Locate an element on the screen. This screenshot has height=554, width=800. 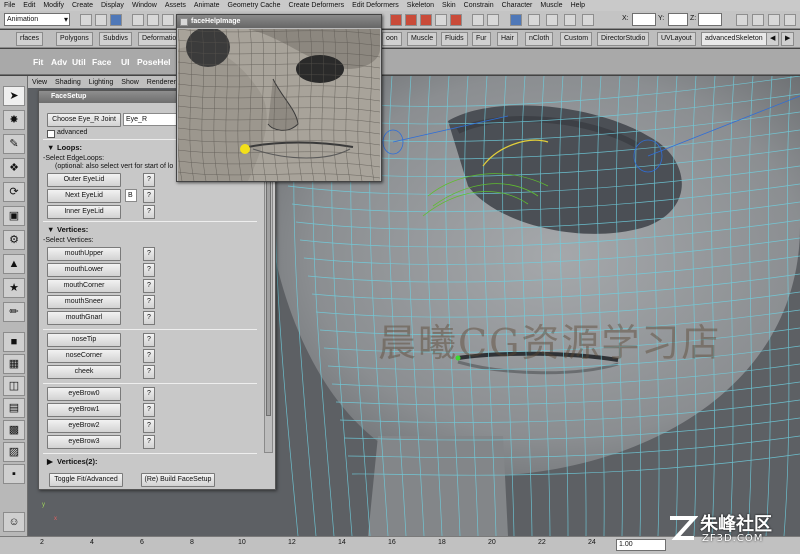
shelf-tool-util: Util is located at coordinates (79, 62).